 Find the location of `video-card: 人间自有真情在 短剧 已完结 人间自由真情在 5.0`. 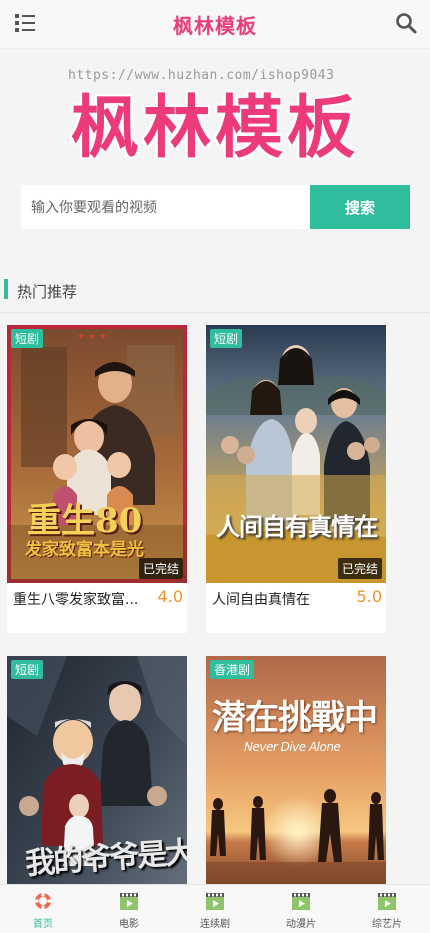

video-card: 人间自有真情在 短剧 已完结 人间自由真情在 5.0 is located at coordinates (296, 479).